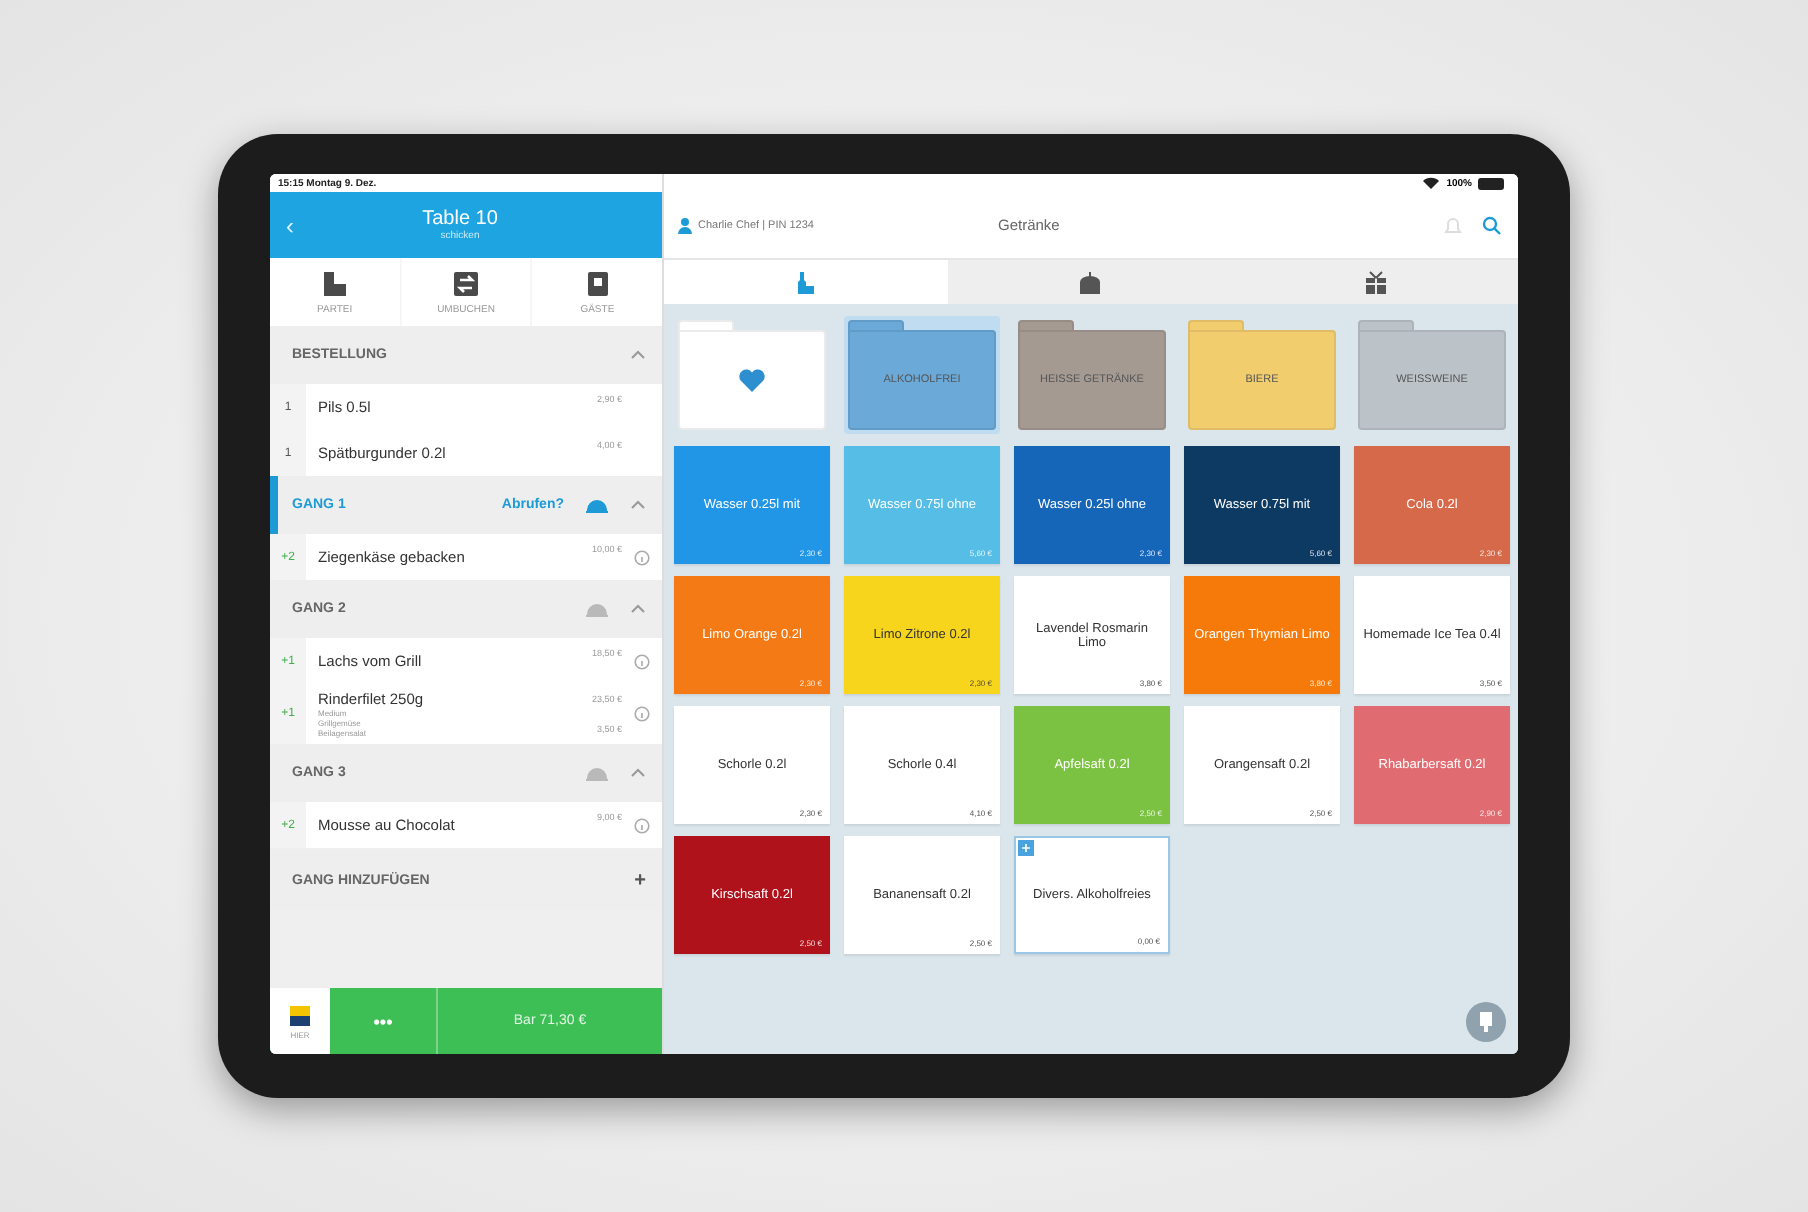  What do you see at coordinates (1026, 848) in the screenshot?
I see `edit-corner-icon` at bounding box center [1026, 848].